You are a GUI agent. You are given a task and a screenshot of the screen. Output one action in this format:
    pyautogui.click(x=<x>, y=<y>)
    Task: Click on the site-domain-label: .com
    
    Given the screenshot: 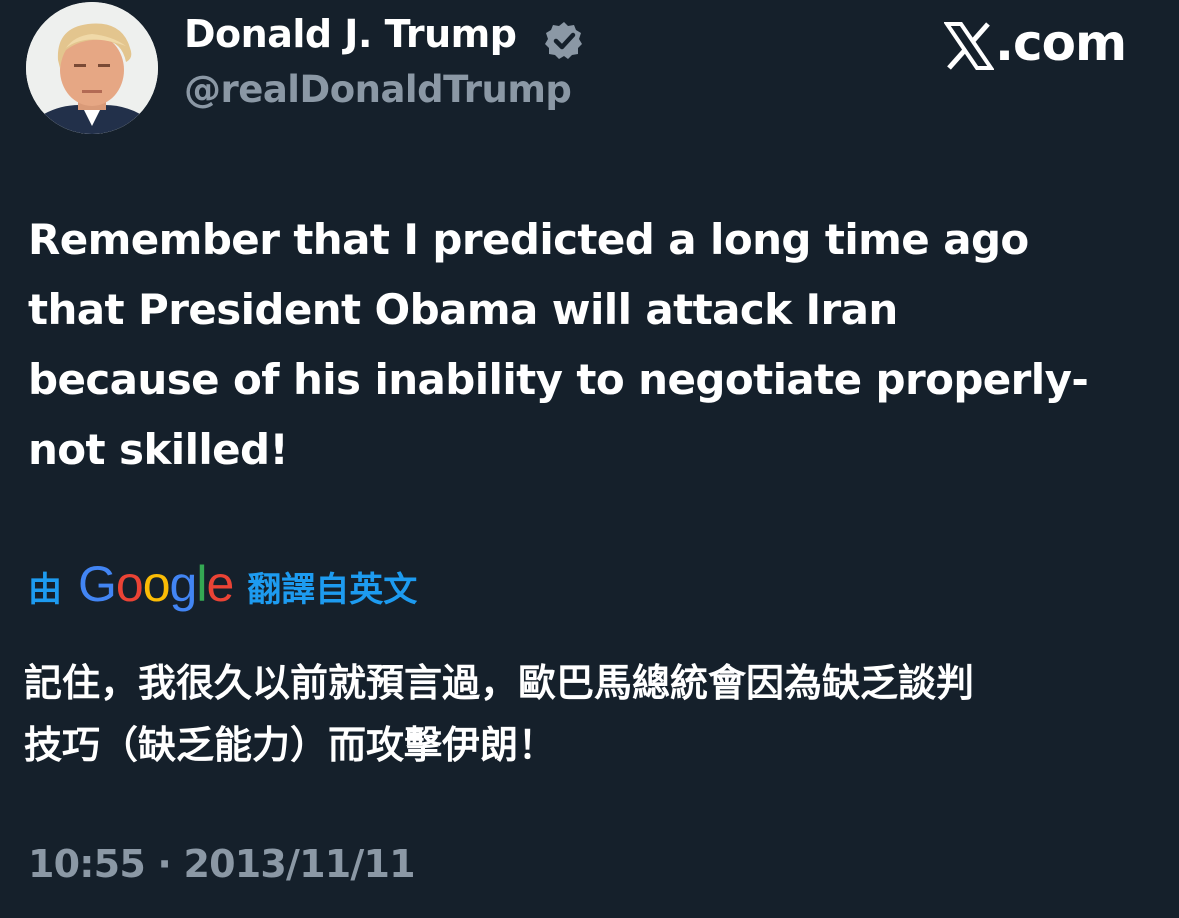 What is the action you would take?
    pyautogui.click(x=1061, y=43)
    